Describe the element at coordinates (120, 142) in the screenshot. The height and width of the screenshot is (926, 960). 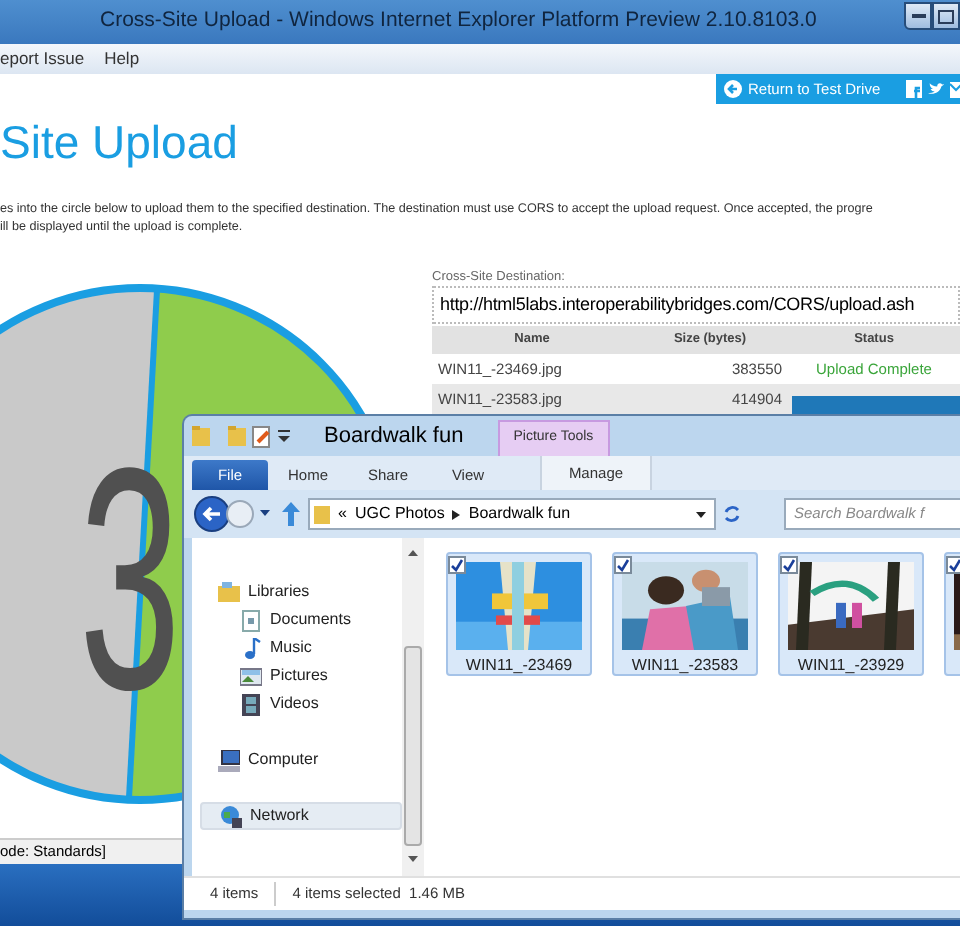
I see `page-heading: Site Upload` at that location.